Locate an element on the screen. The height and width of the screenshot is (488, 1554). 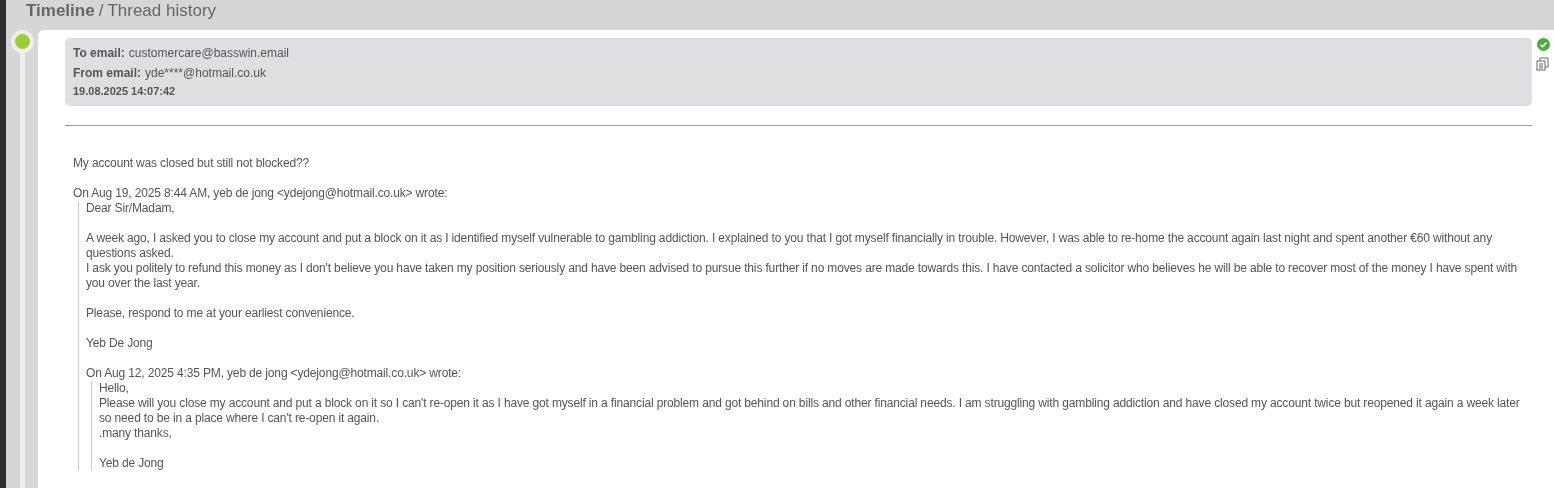
field-label: To email: is located at coordinates (99, 53).